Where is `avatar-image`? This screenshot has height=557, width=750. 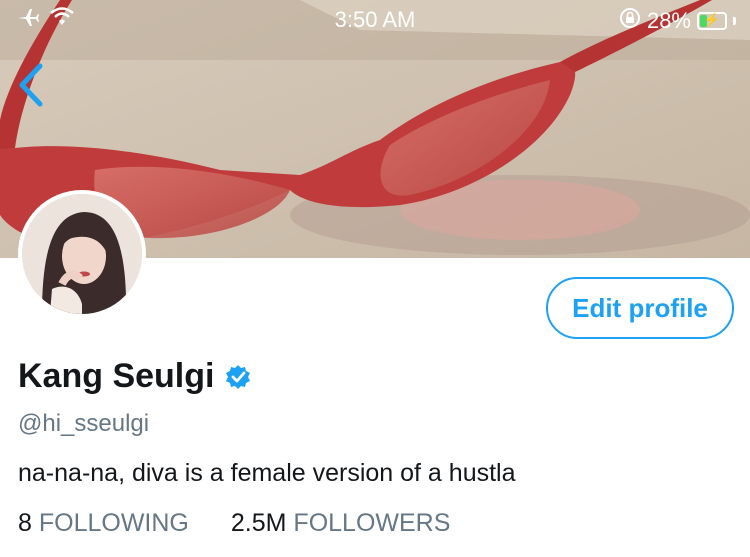
avatar-image is located at coordinates (82, 254).